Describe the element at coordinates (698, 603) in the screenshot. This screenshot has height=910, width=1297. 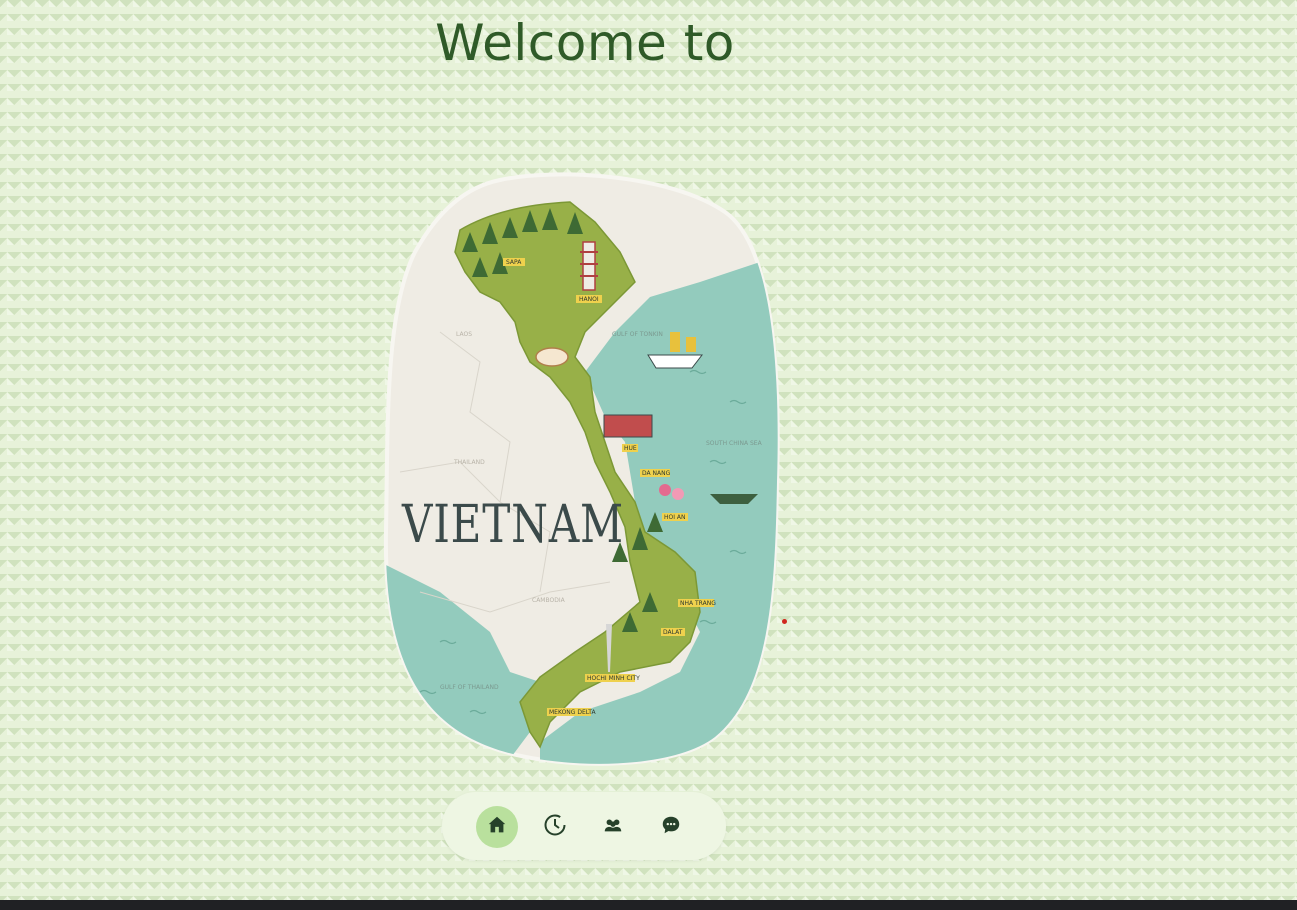
I see `label-nhatrang: NHA TRANG` at that location.